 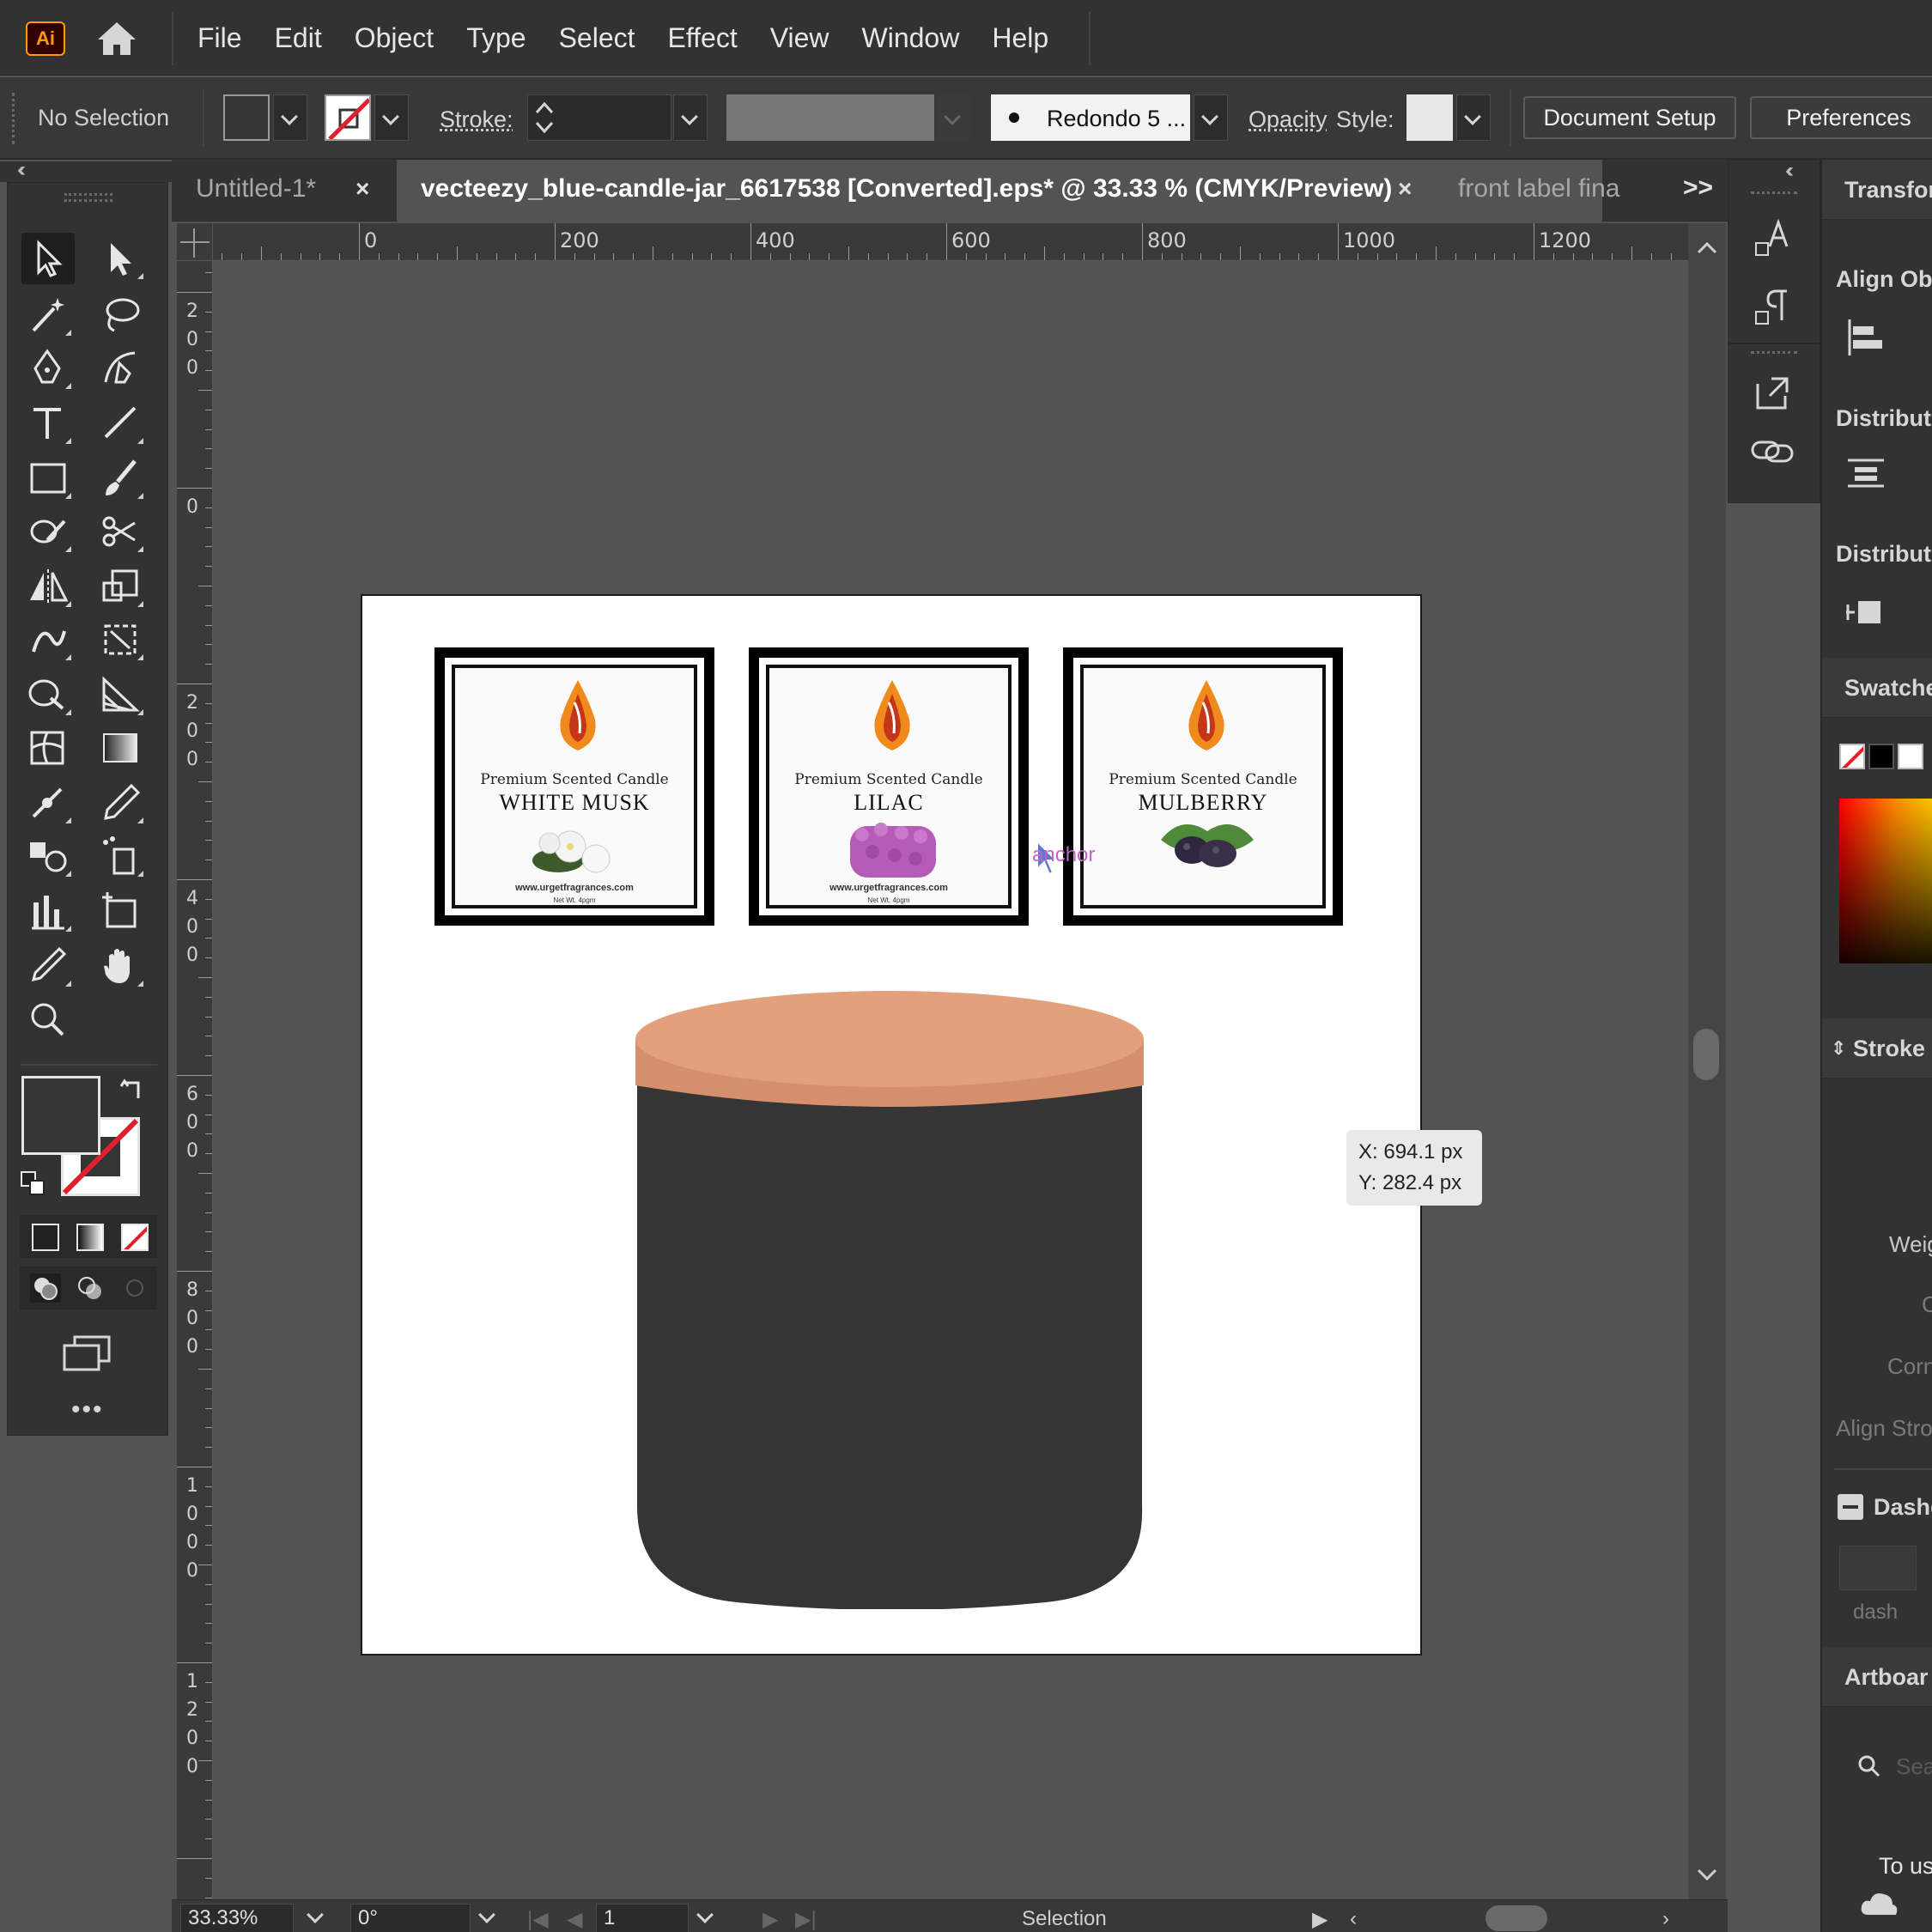 What do you see at coordinates (121, 640) in the screenshot?
I see `free-transform-tool-icon` at bounding box center [121, 640].